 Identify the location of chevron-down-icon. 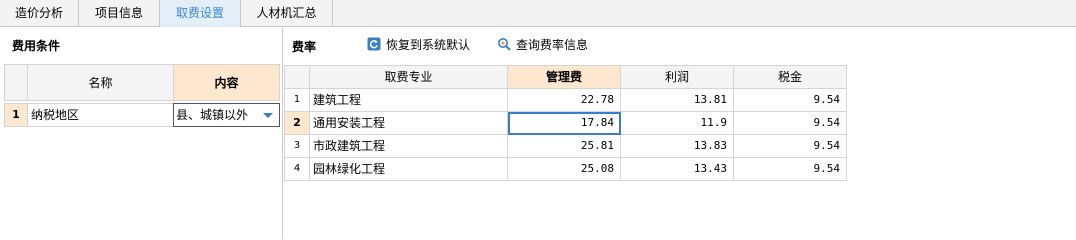
(268, 115).